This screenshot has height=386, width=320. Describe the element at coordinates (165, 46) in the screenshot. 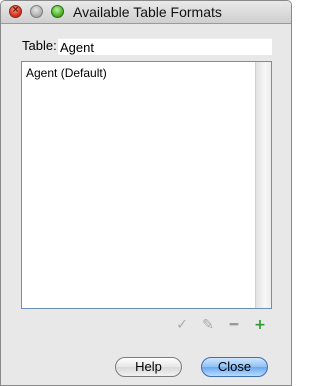

I see `table-name-field: Agent` at that location.